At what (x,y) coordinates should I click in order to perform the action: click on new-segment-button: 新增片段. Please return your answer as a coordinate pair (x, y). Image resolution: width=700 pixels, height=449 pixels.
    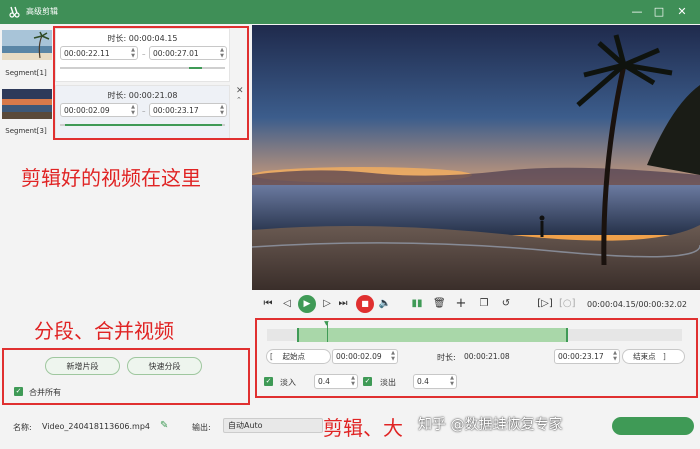
    Looking at the image, I should click on (82, 366).